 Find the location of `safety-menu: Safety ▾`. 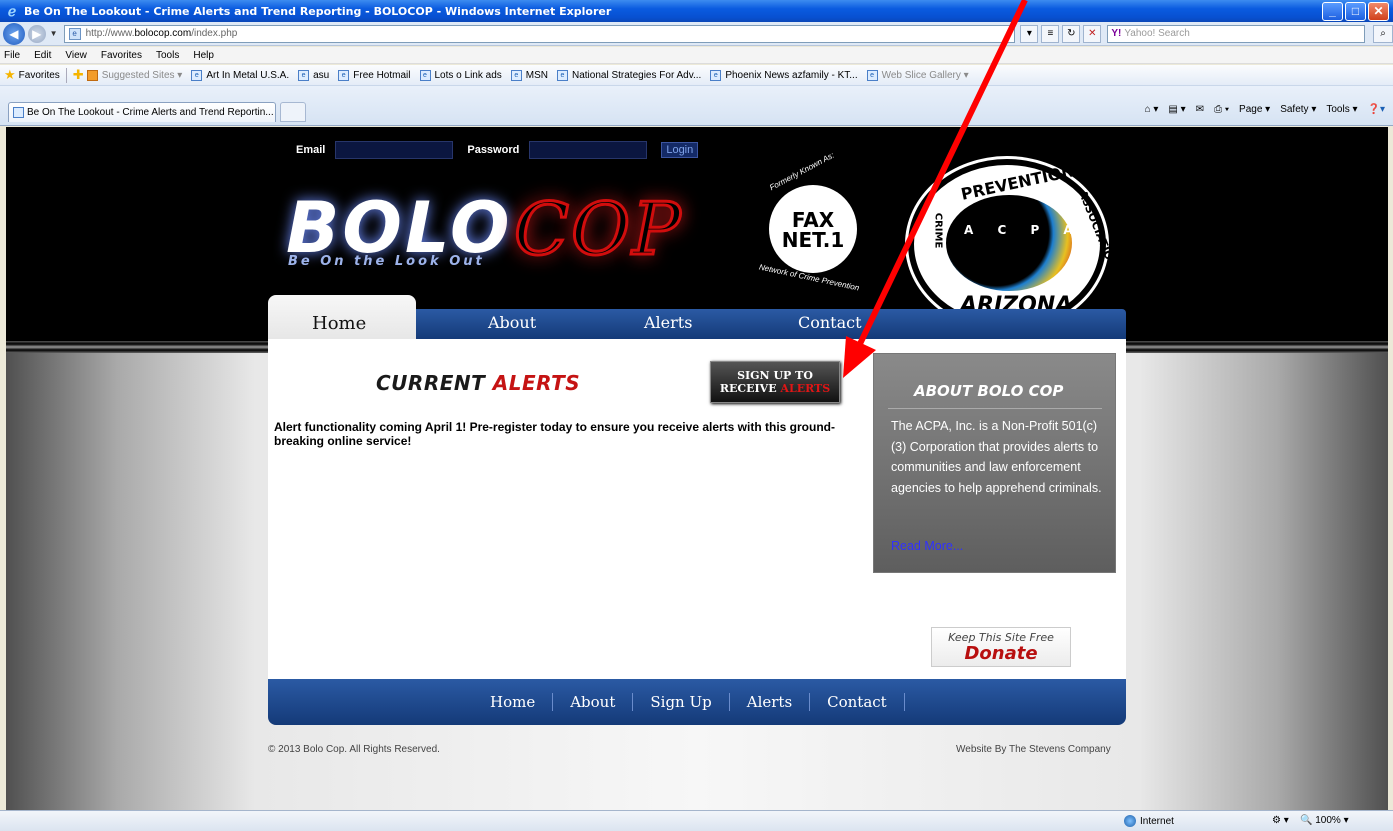

safety-menu: Safety ▾ is located at coordinates (1298, 109).